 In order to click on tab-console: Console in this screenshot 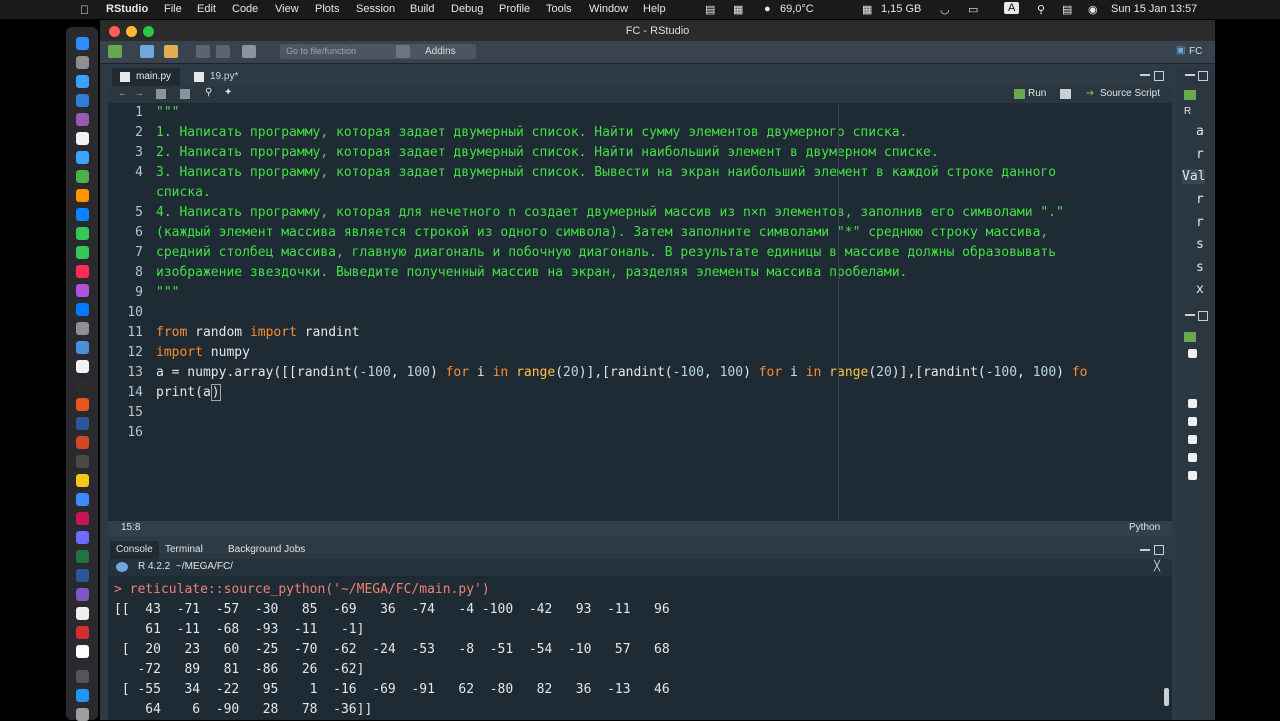, I will do `click(134, 550)`.